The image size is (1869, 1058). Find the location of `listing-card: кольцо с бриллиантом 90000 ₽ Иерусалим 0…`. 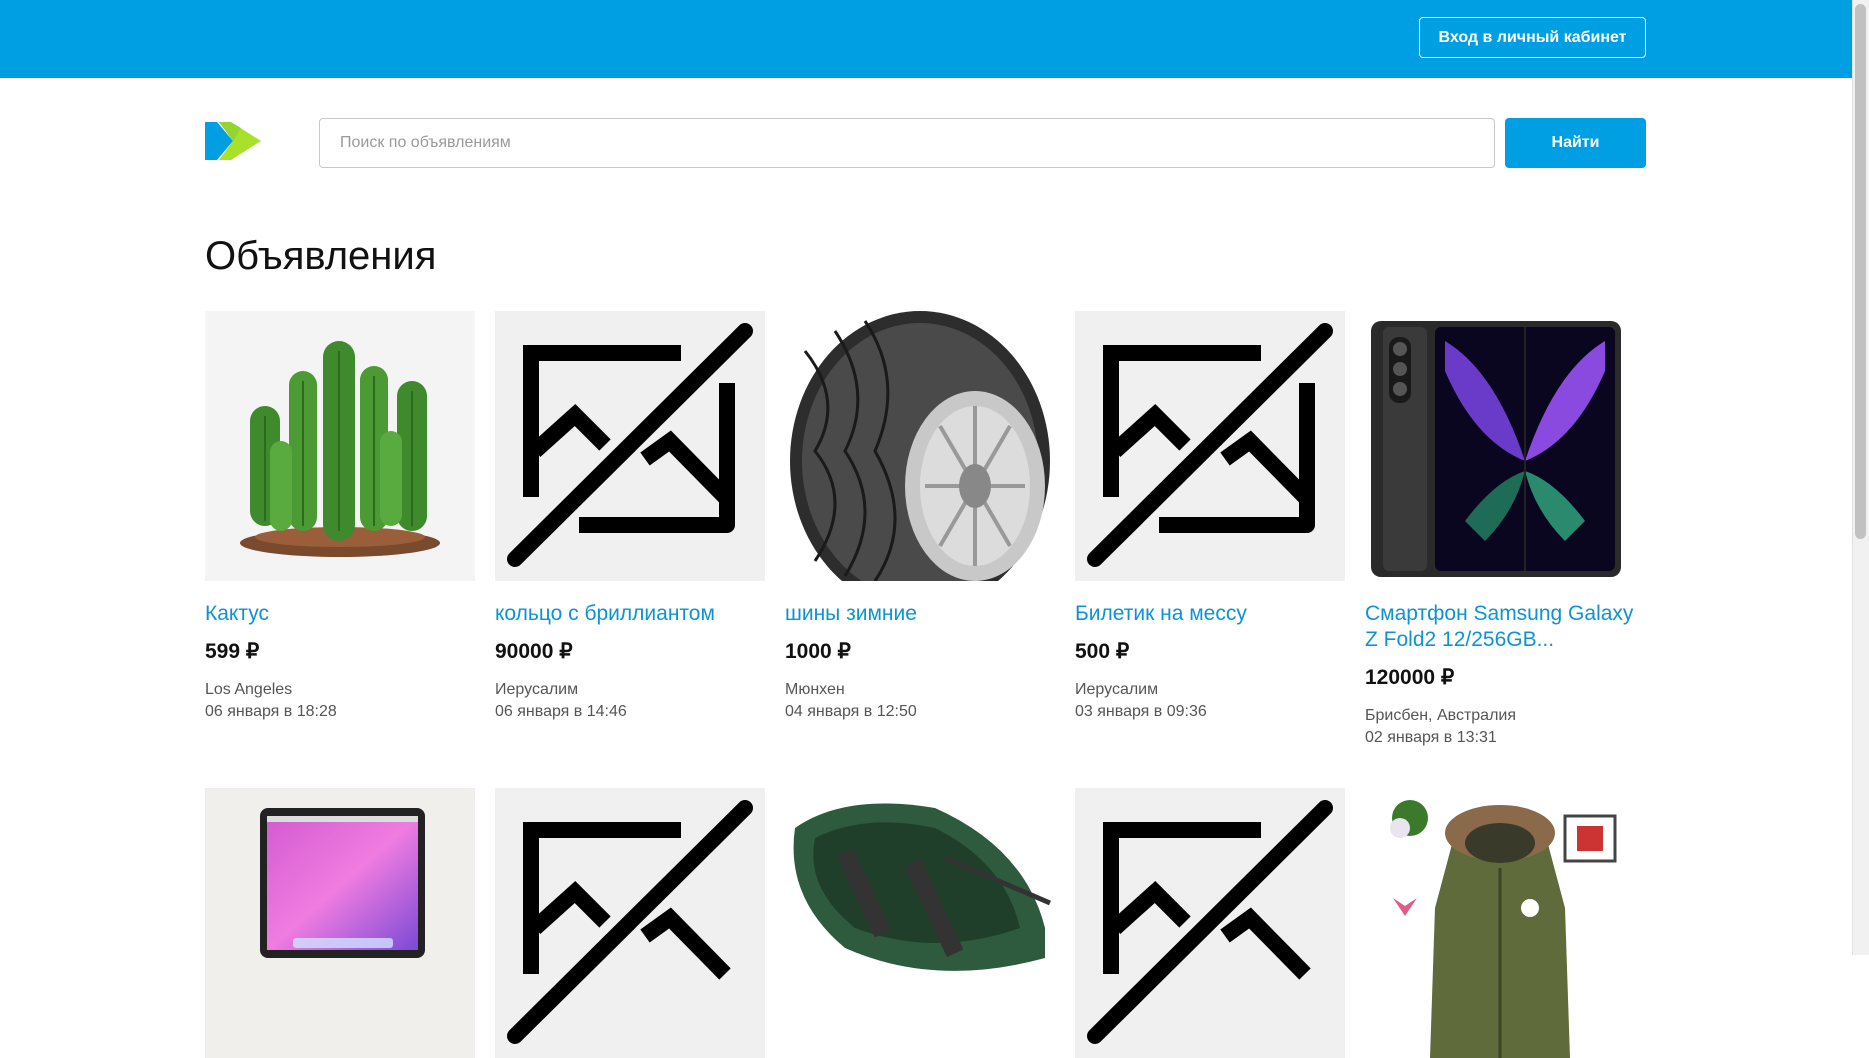

listing-card: кольцо с бриллиантом 90000 ₽ Иерусалим 0… is located at coordinates (630, 516).